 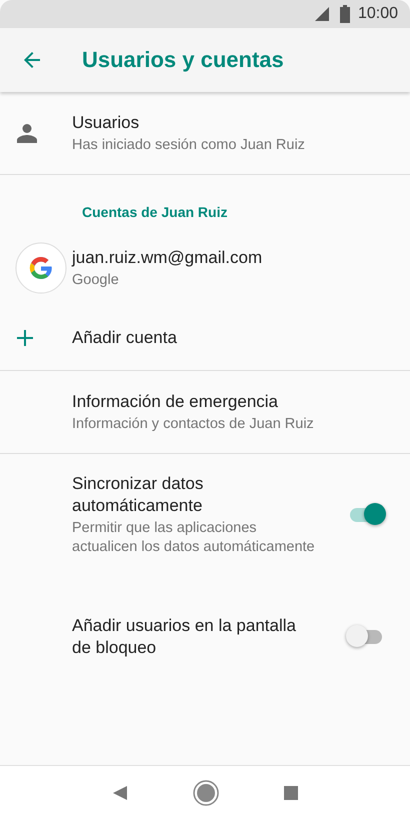 I want to click on list-item: juan.ruiz.wm@gmail.com Google, so click(x=205, y=268).